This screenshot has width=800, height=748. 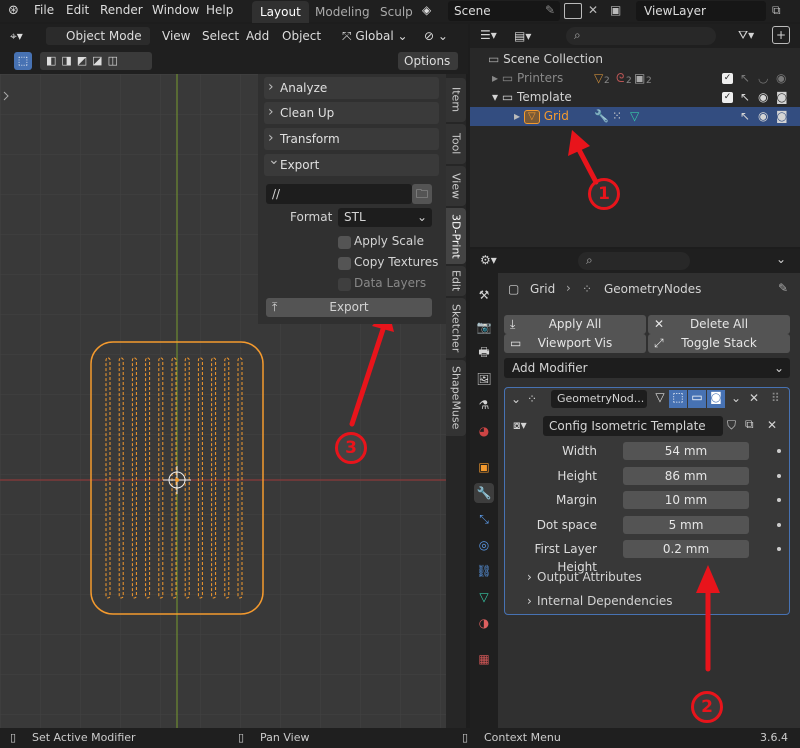 I want to click on modifier-tab-icon: 🔧, so click(x=484, y=493).